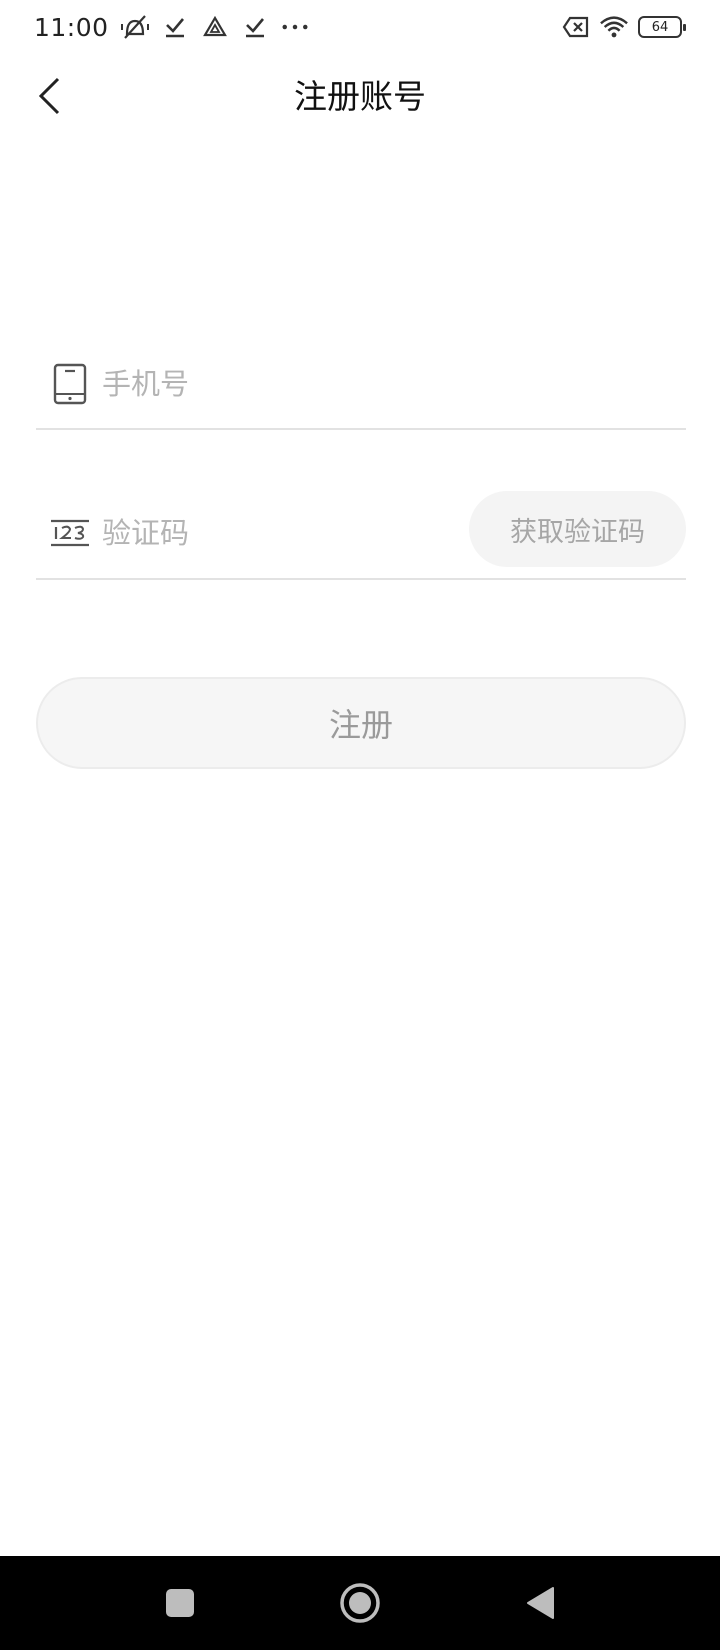 The height and width of the screenshot is (1650, 720). What do you see at coordinates (285, 533) in the screenshot?
I see `code-input` at bounding box center [285, 533].